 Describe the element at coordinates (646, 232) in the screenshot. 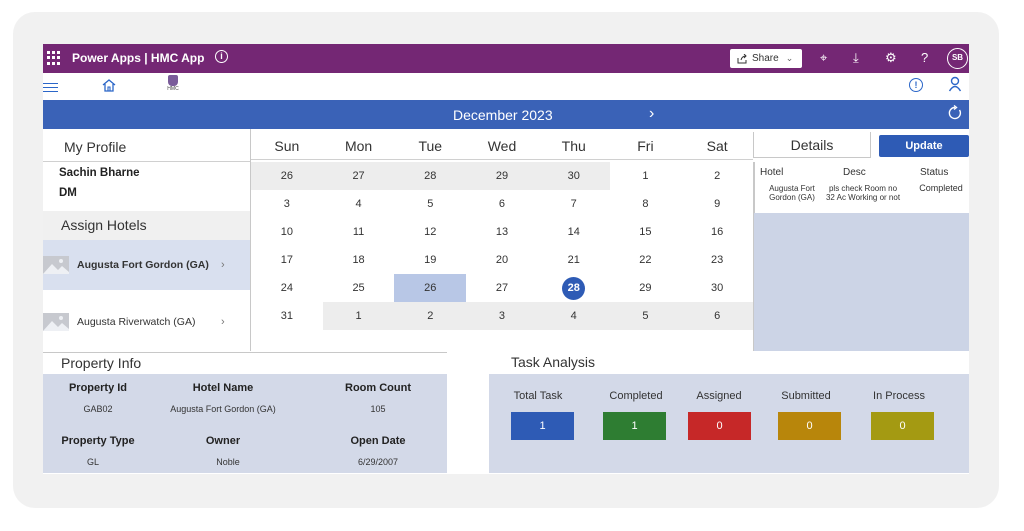

I see `calendar-day-cell: 15` at that location.